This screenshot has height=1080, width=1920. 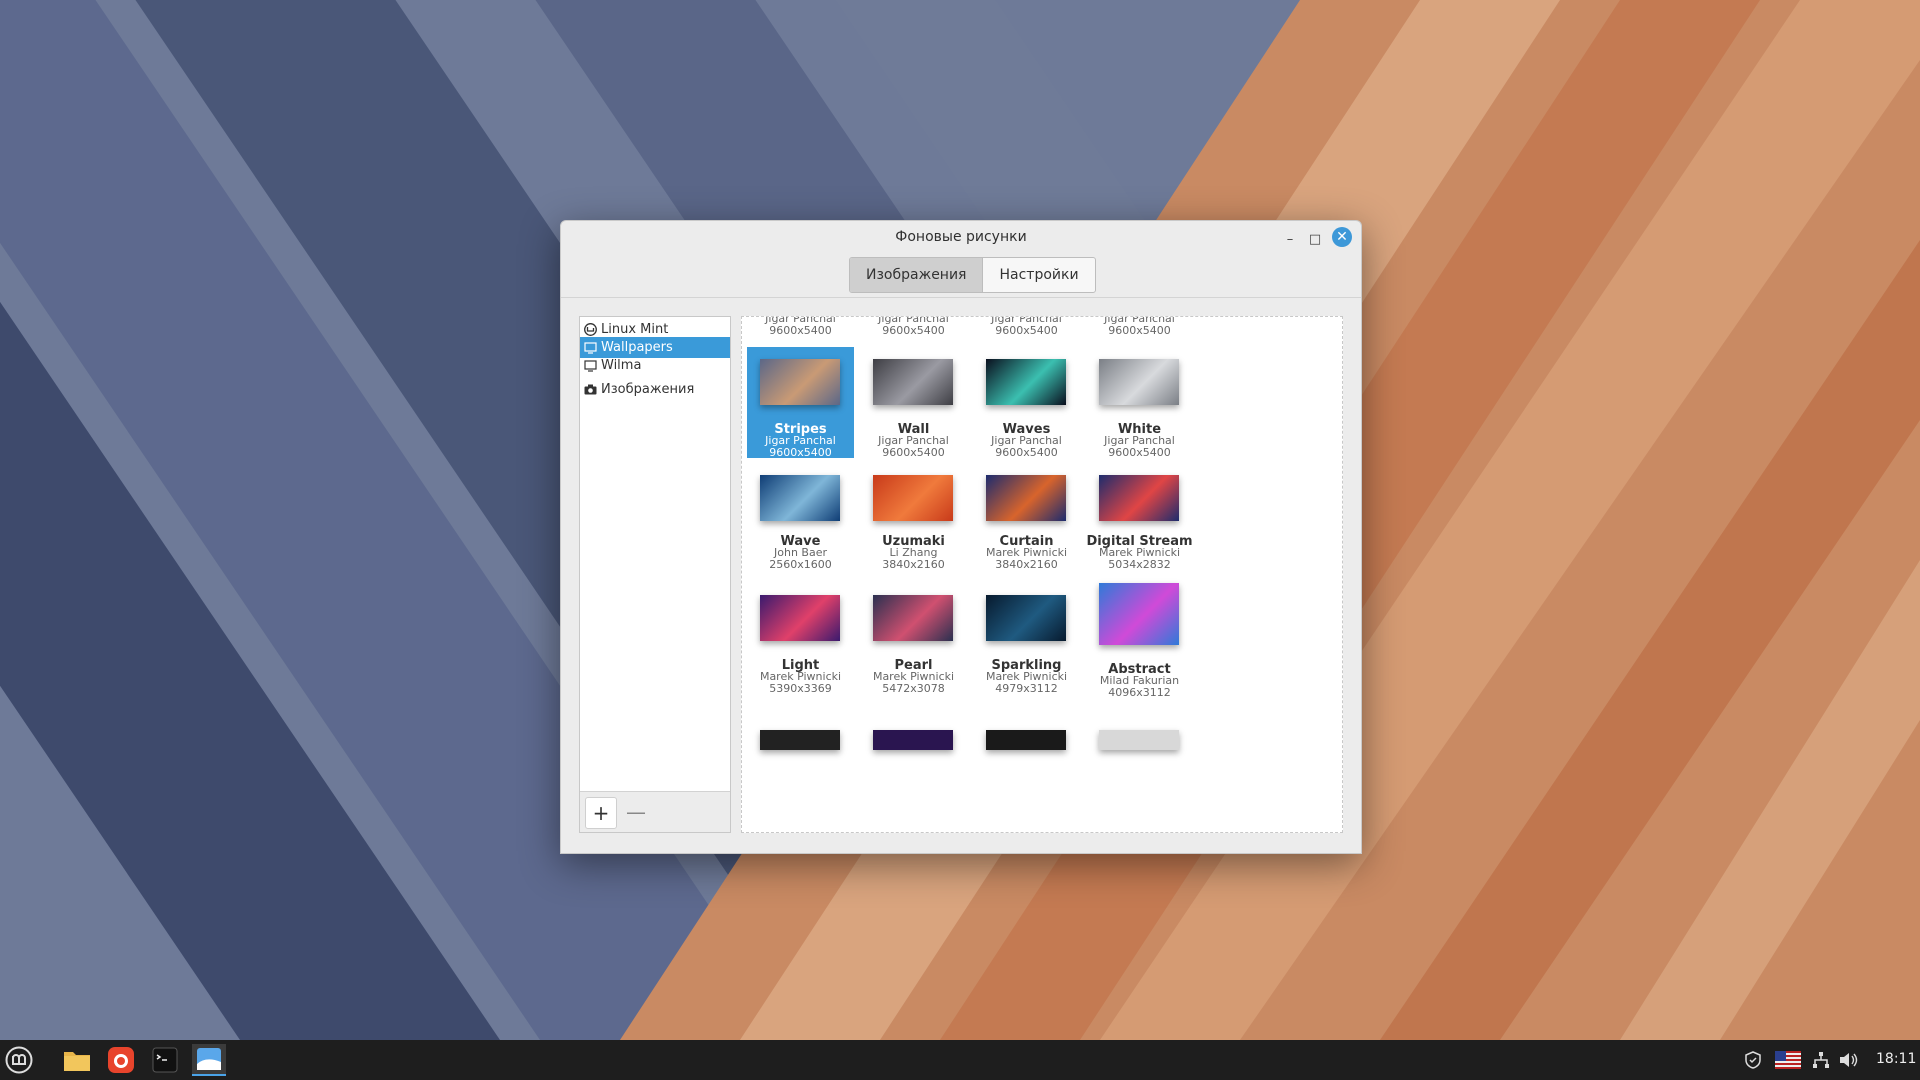 I want to click on titlebar: Фоновые рисунки – □ ✕, so click(x=961, y=239).